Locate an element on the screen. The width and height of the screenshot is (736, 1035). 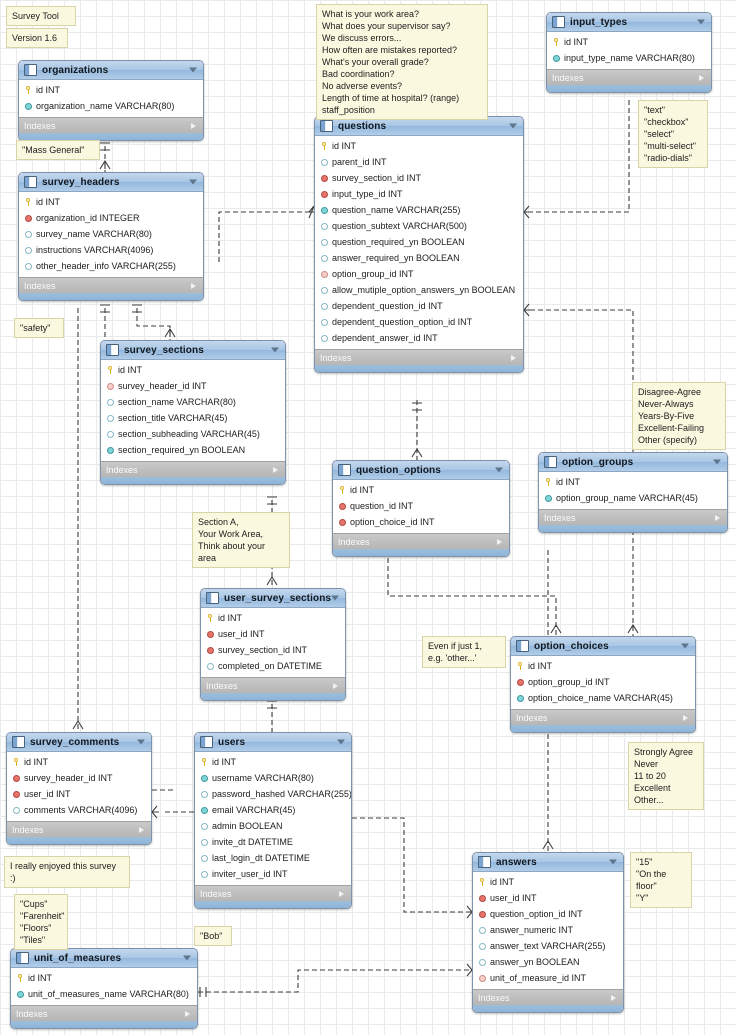
column-row: input_type_name VARCHAR(80) is located at coordinates (629, 58).